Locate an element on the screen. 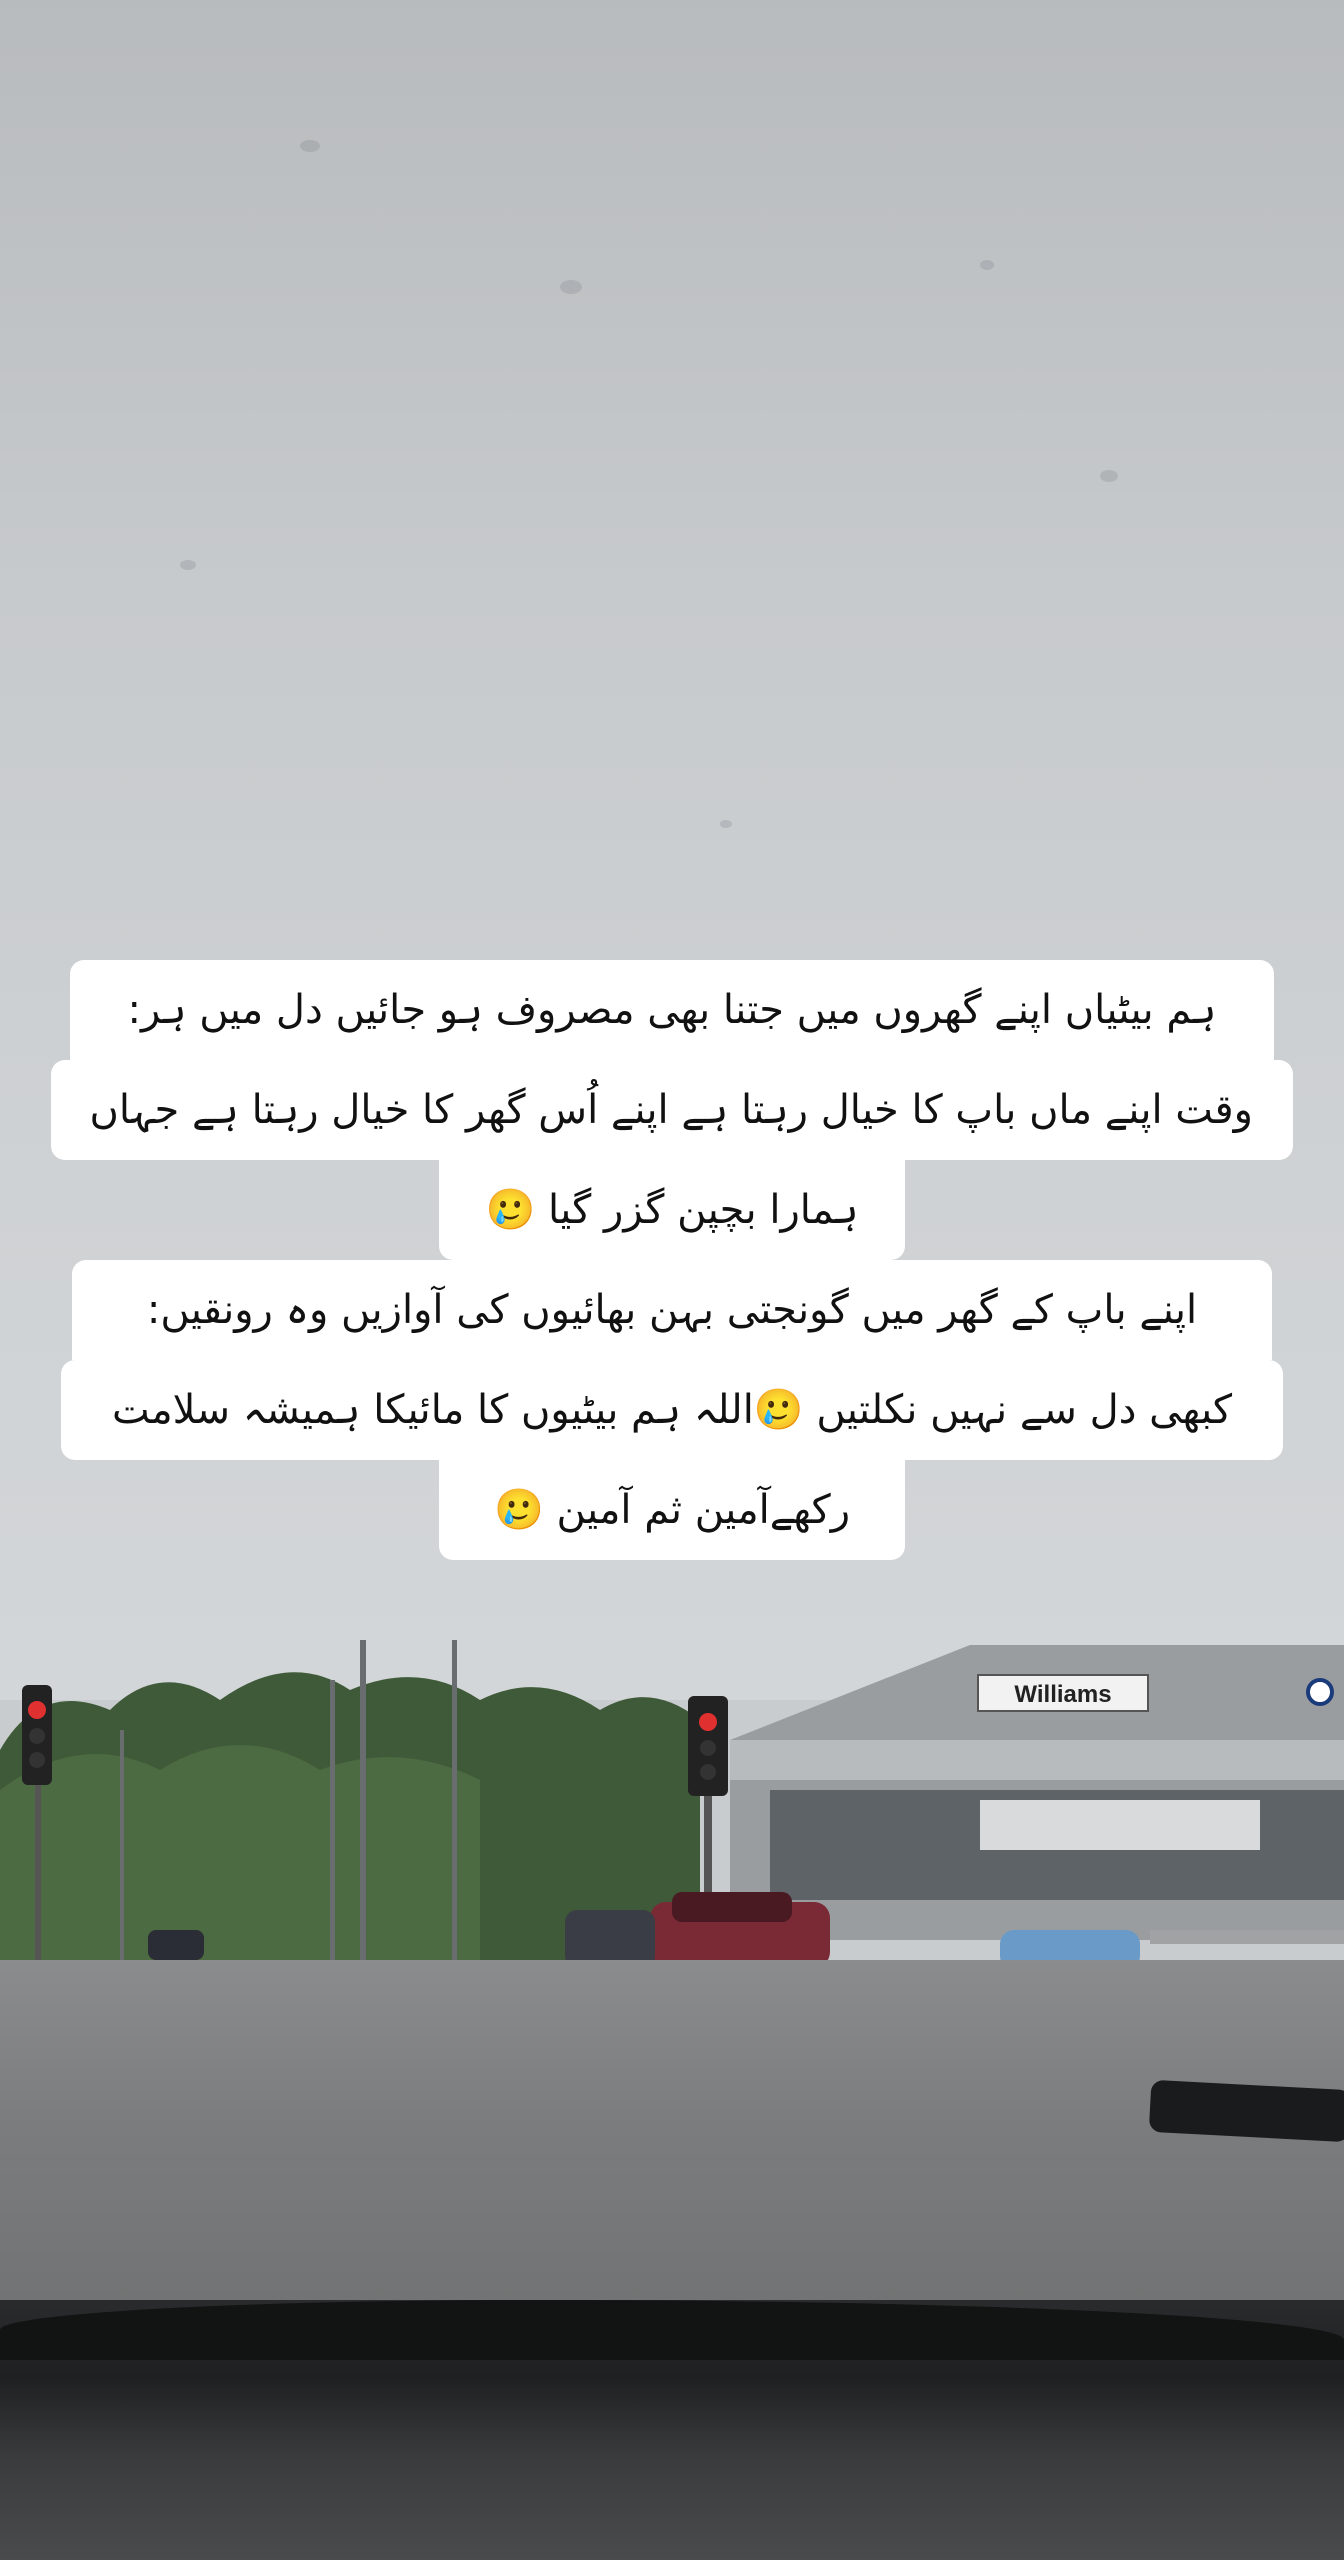  wiper-blade is located at coordinates (1246, 2111).